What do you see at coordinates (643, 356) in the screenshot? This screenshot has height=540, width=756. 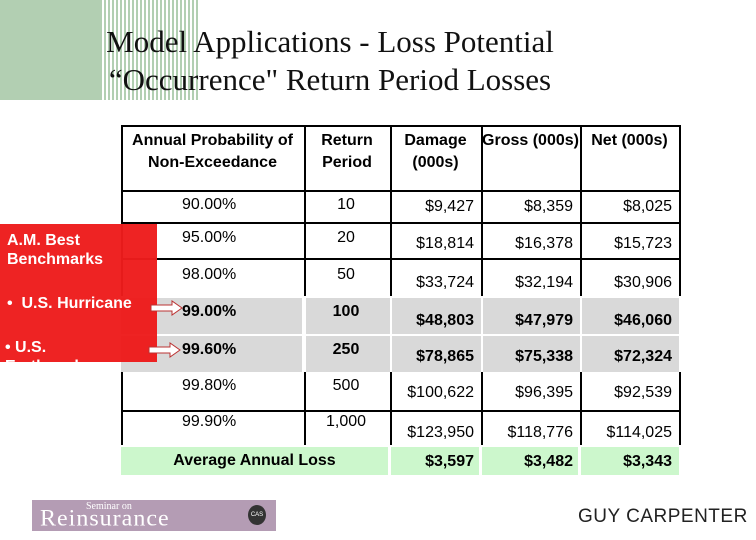 I see `net-cell: $72,324` at bounding box center [643, 356].